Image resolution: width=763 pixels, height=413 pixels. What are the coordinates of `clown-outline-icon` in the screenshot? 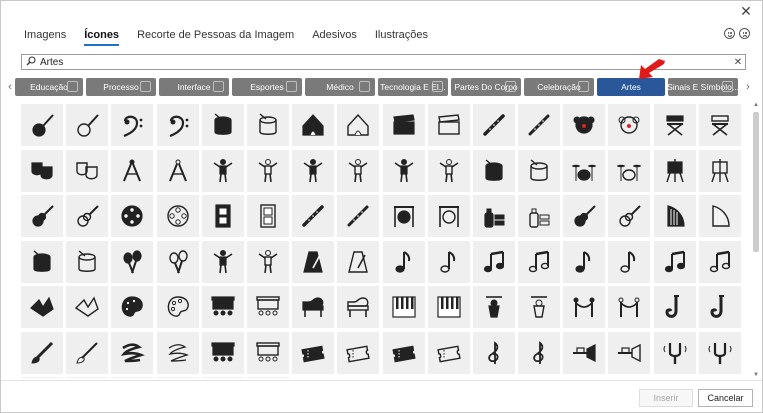 It's located at (629, 125).